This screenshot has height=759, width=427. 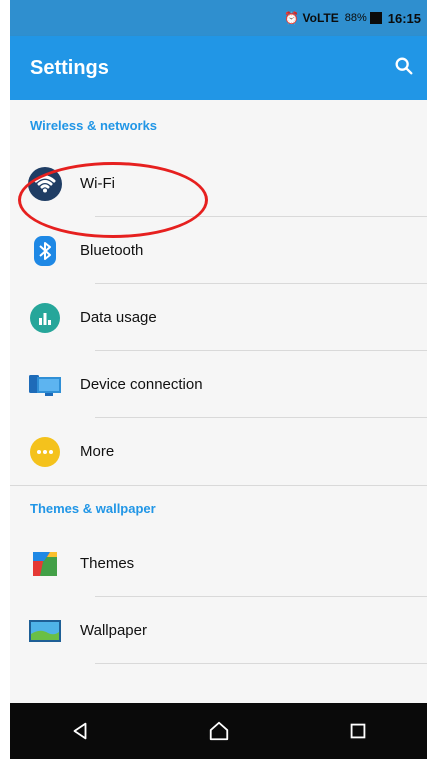 What do you see at coordinates (113, 200) in the screenshot?
I see `highlight-circle` at bounding box center [113, 200].